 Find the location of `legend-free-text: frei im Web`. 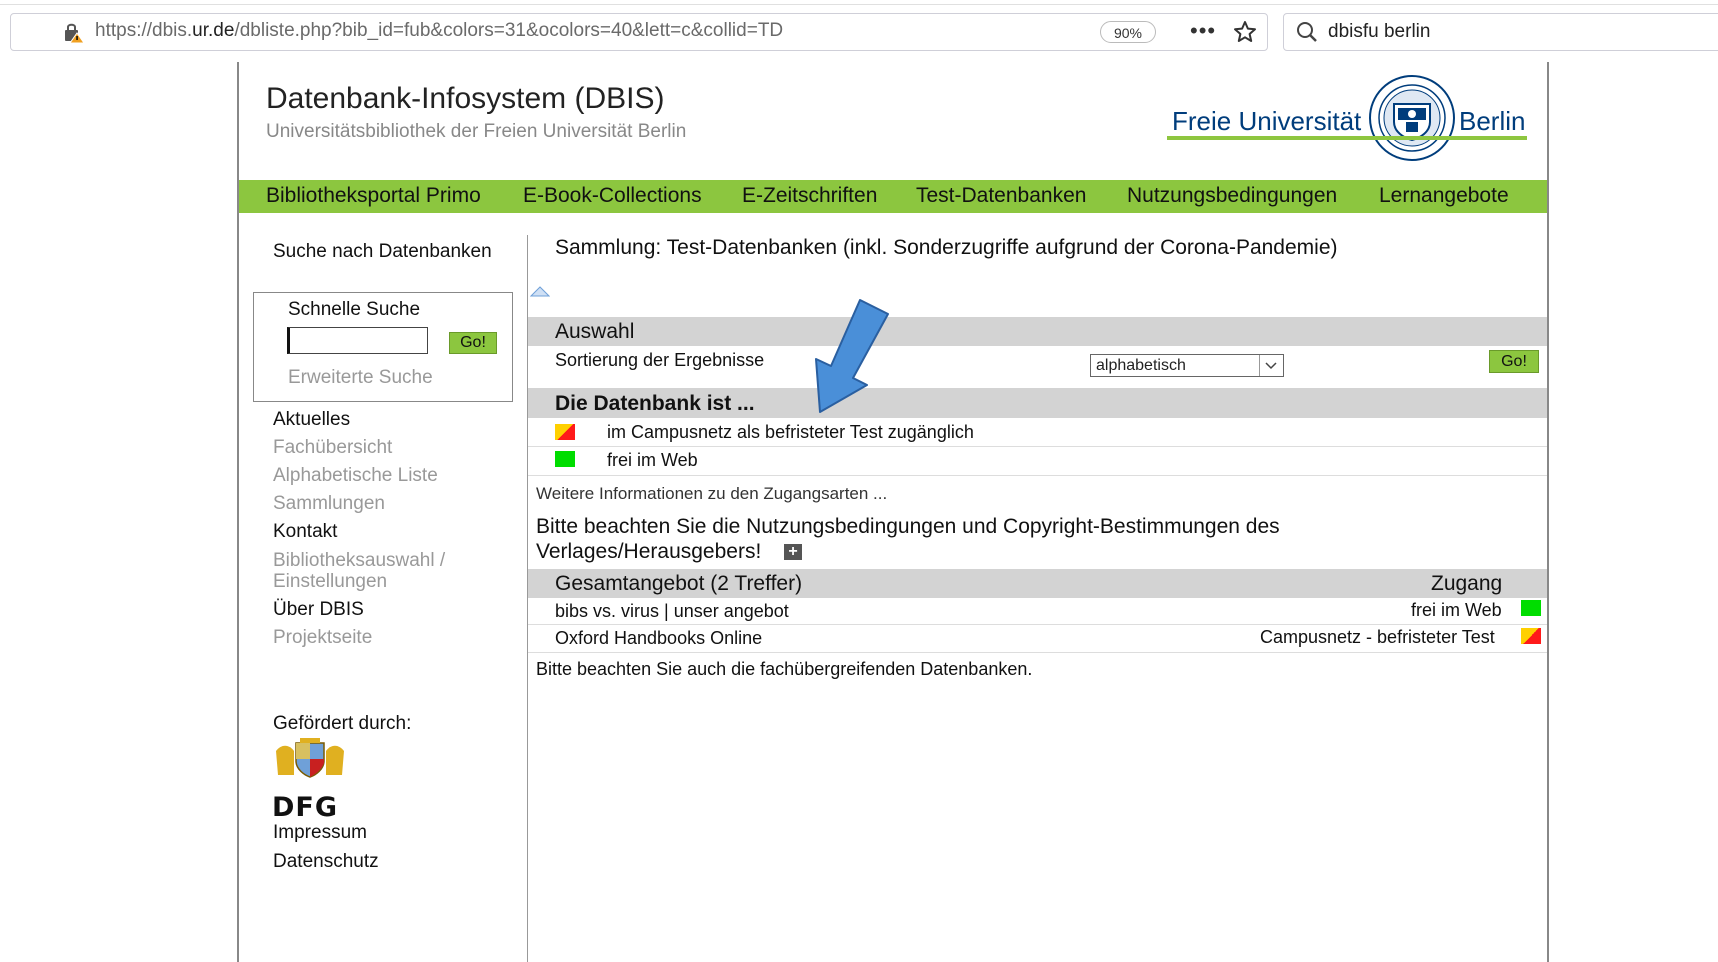

legend-free-text: frei im Web is located at coordinates (652, 460).